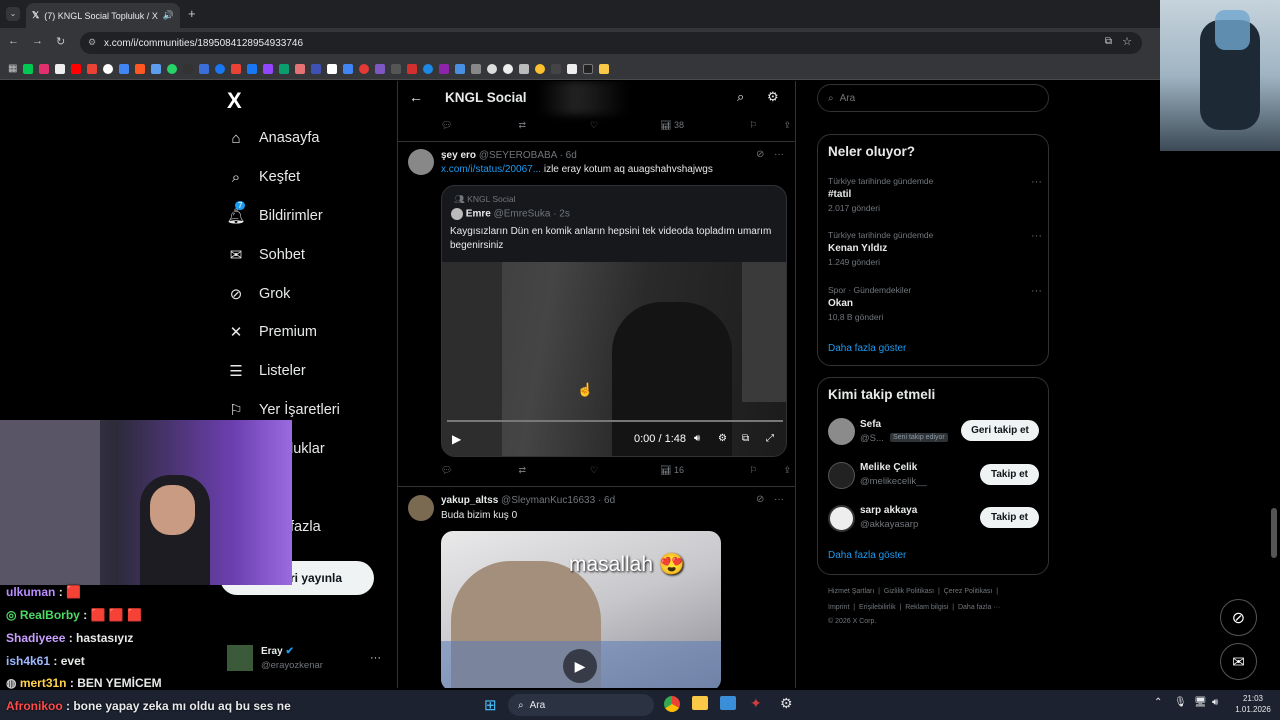  What do you see at coordinates (307, 449) in the screenshot?
I see `nav-communities: luklar` at bounding box center [307, 449].